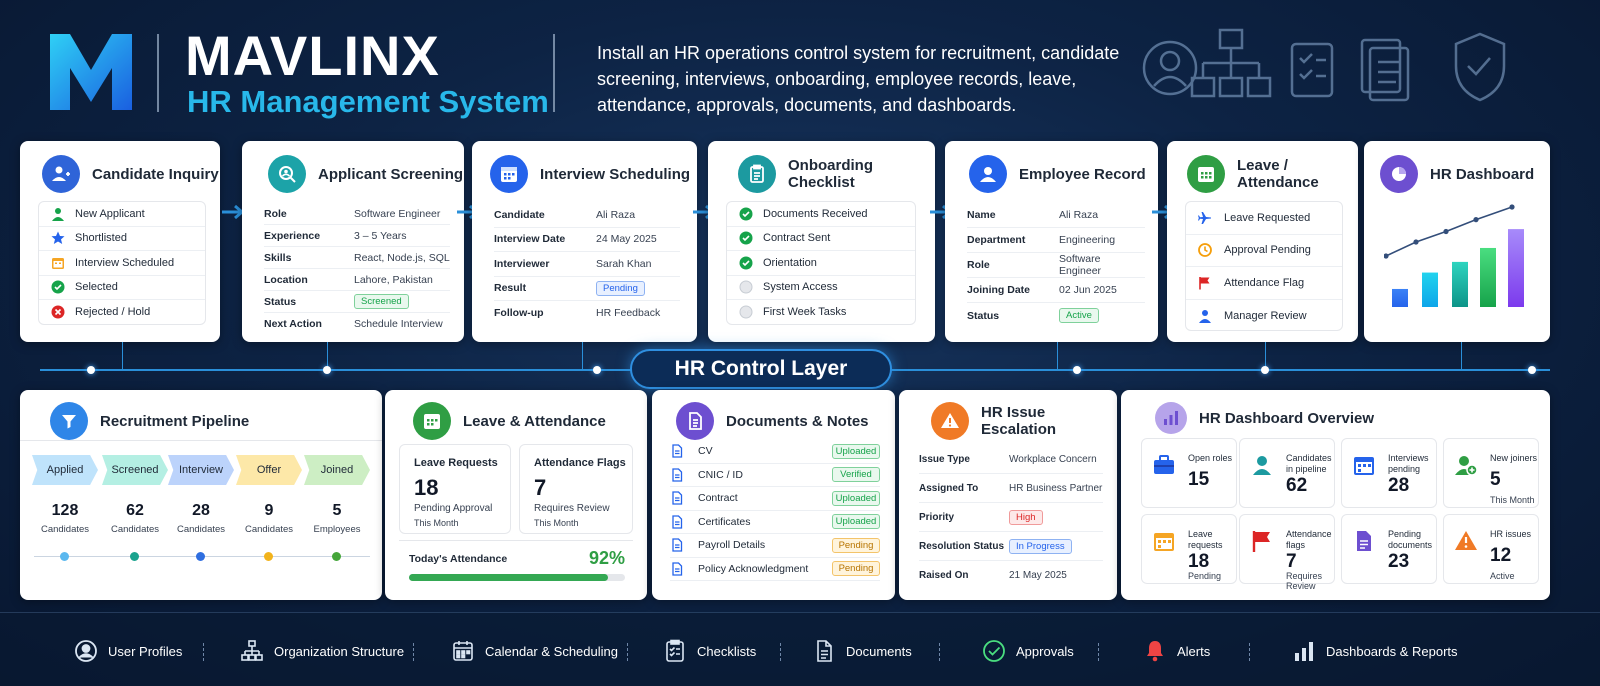 This screenshot has height=686, width=1600. What do you see at coordinates (675, 650) in the screenshot?
I see `checklist-icon` at bounding box center [675, 650].